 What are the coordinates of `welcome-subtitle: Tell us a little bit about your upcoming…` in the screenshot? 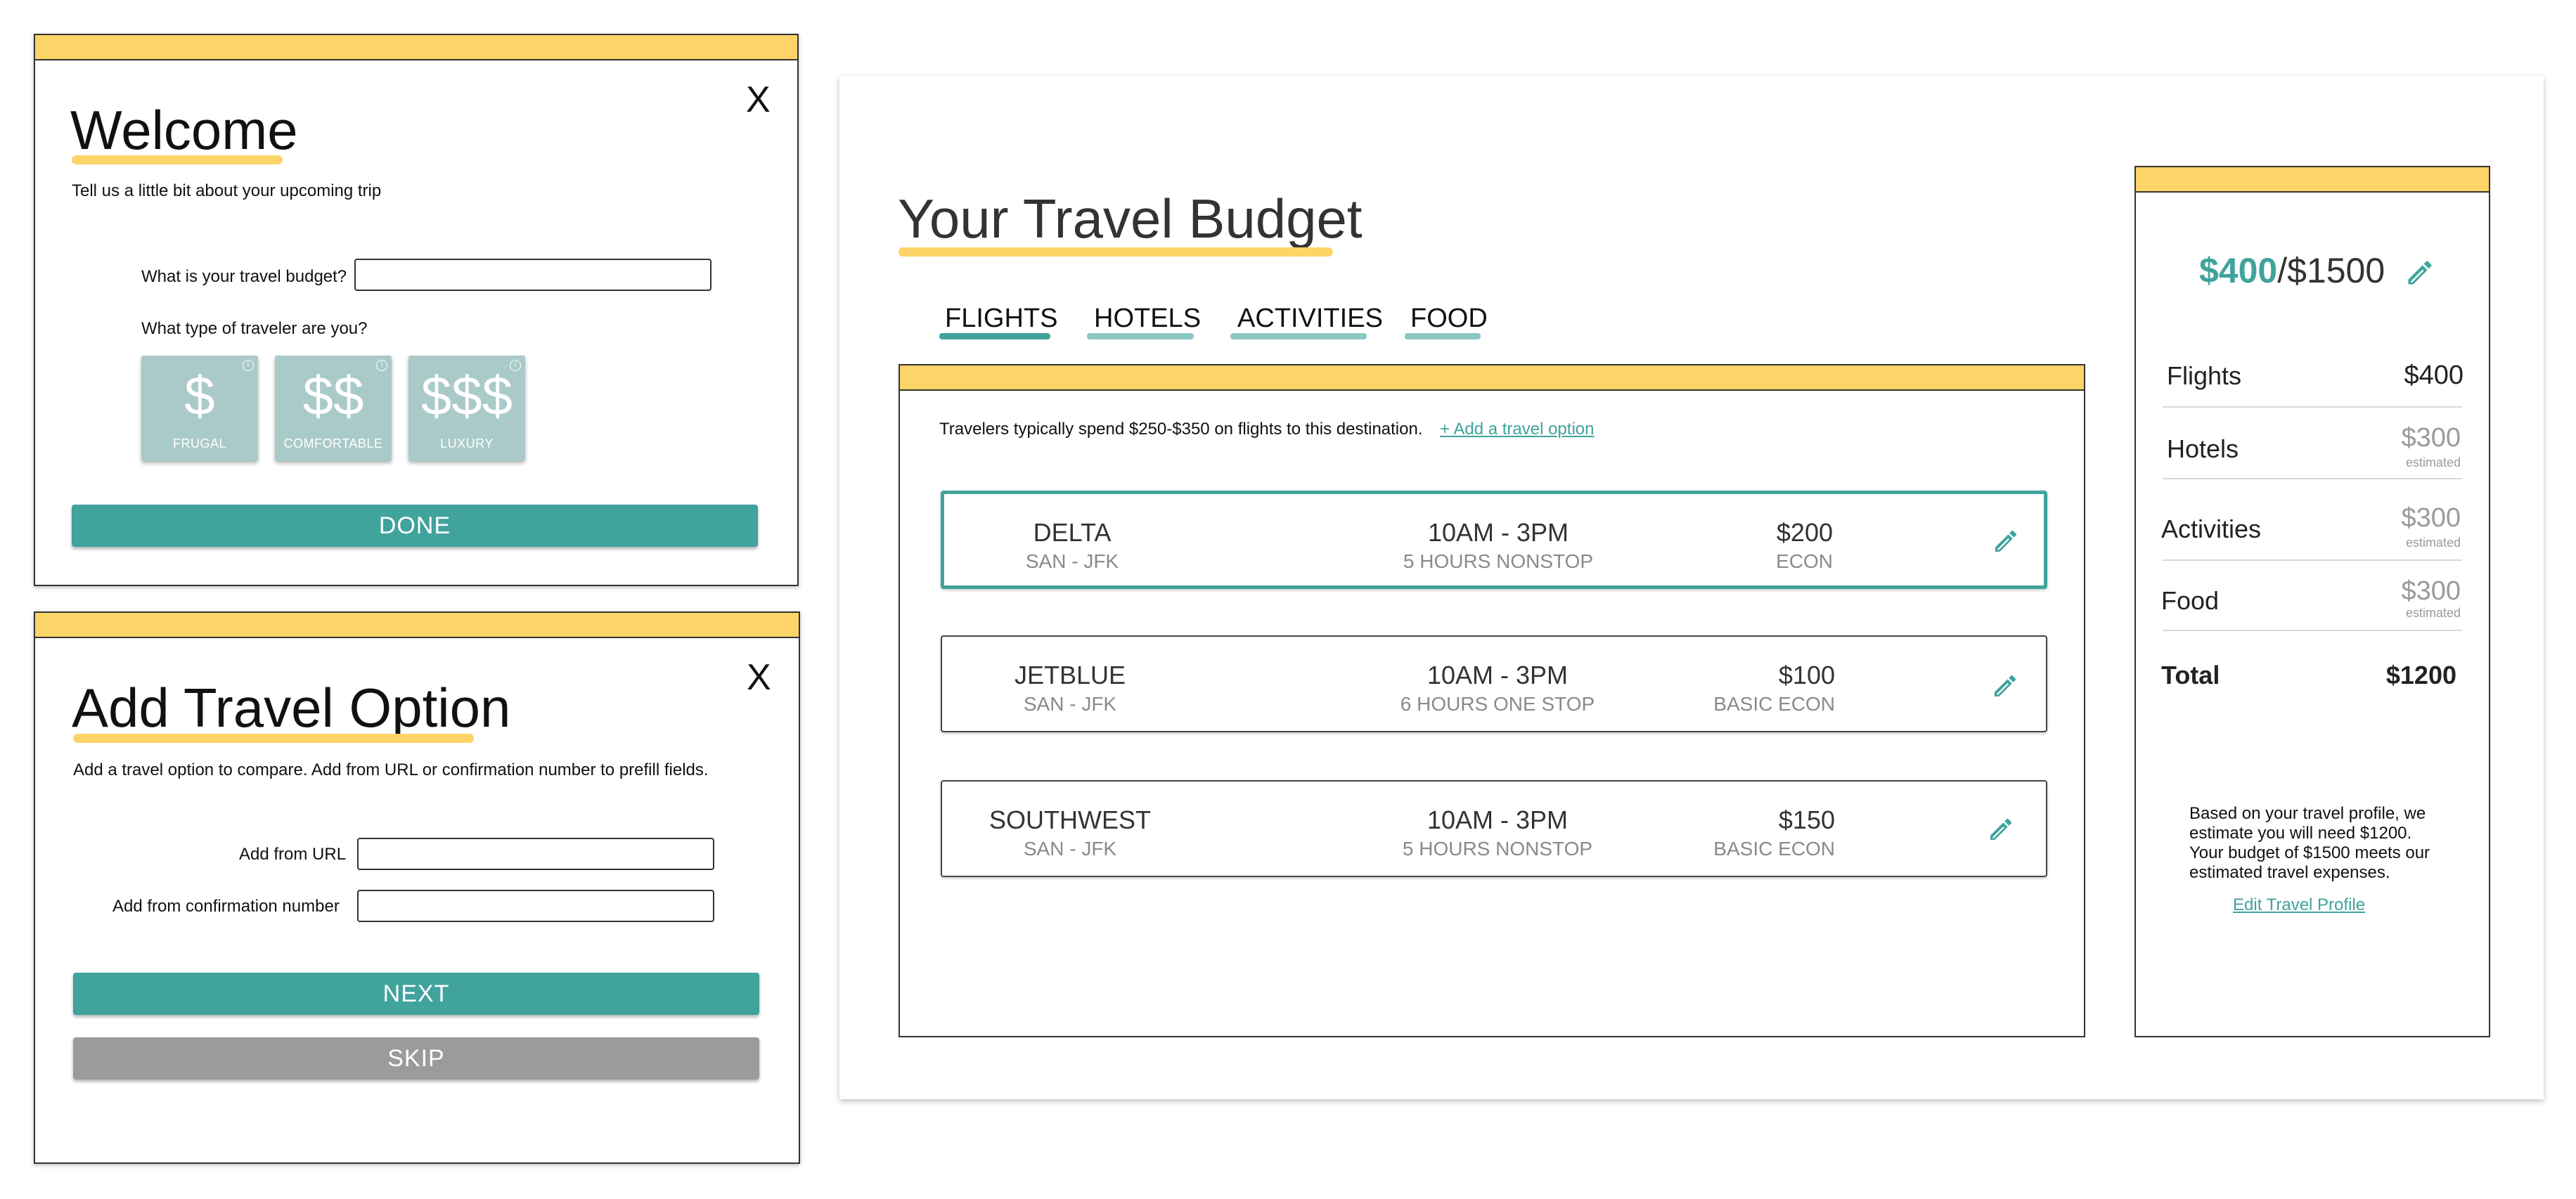 It's located at (227, 190).